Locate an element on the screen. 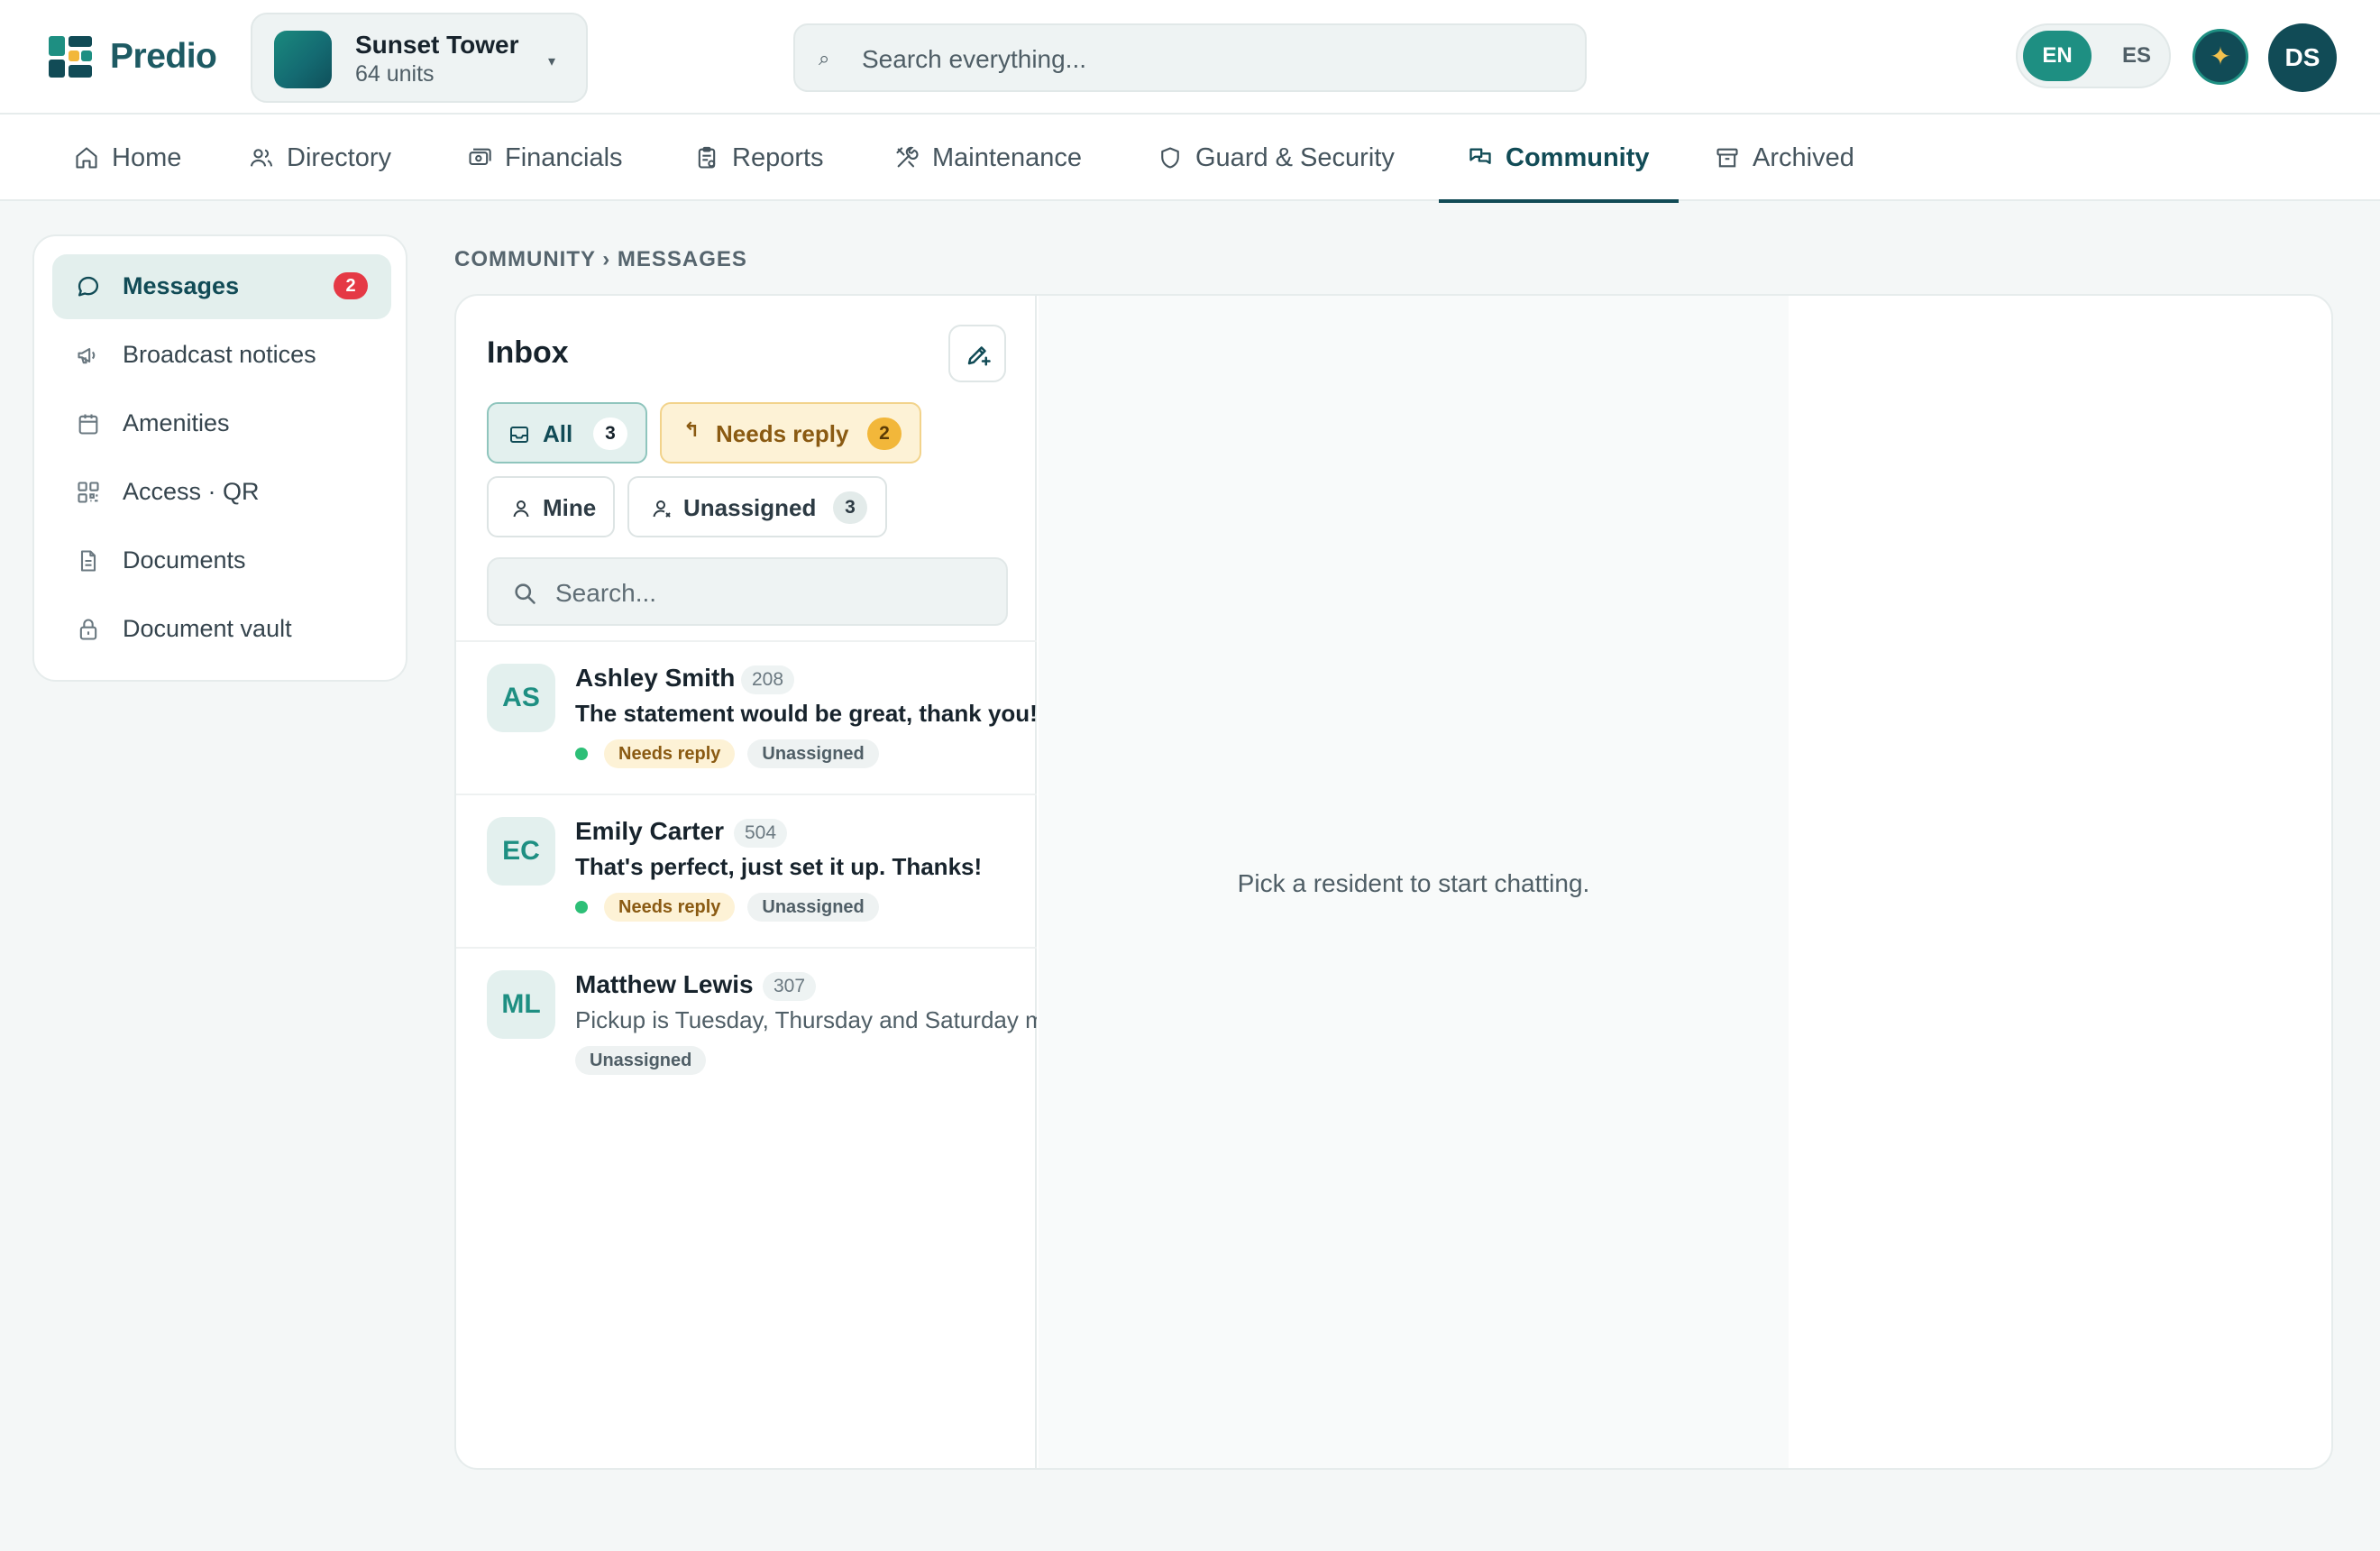 The height and width of the screenshot is (1551, 2380). lock-icon is located at coordinates (88, 629).